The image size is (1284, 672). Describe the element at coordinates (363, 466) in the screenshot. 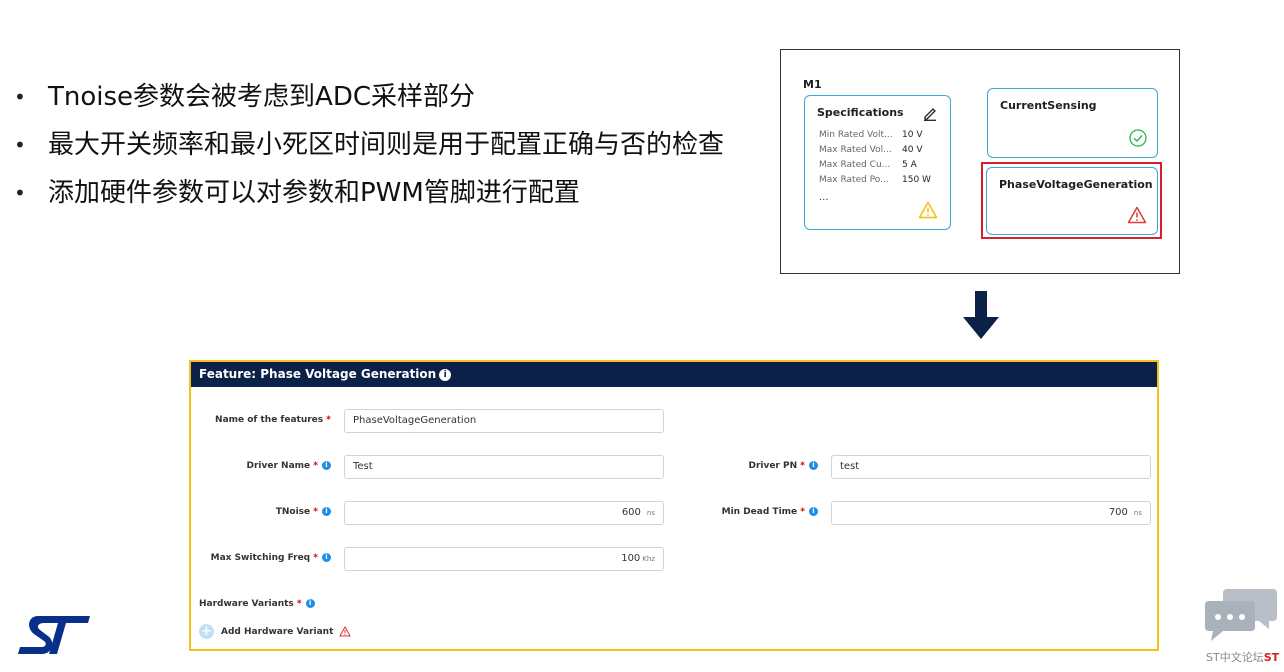

I see `input-value: Test` at that location.